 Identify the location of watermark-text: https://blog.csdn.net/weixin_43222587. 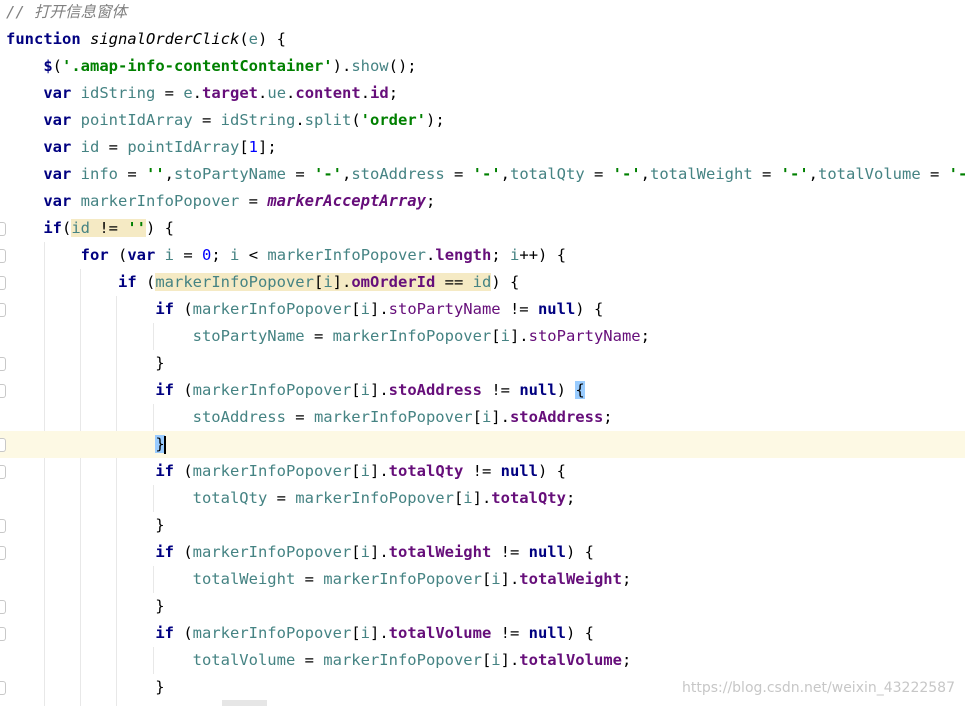
(818, 688).